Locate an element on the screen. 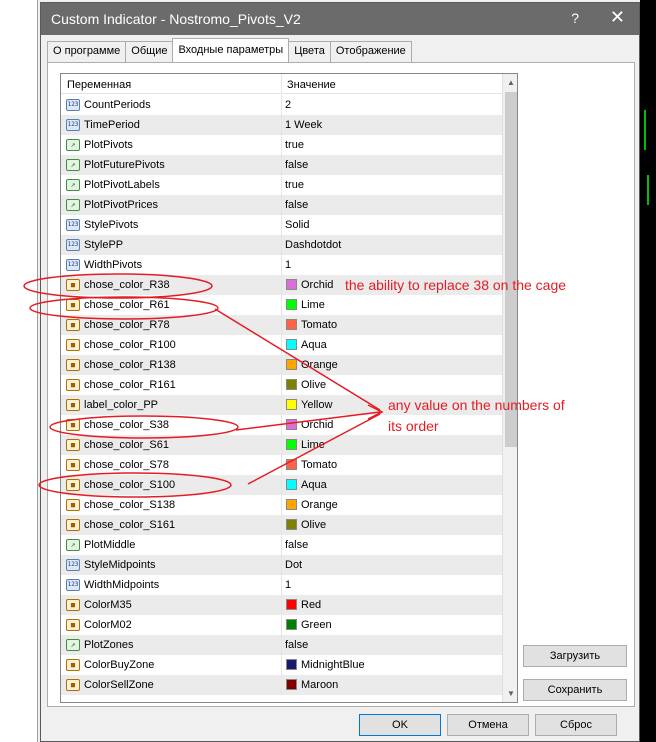 The width and height of the screenshot is (656, 742). parameter-value: Maroon is located at coordinates (319, 685).